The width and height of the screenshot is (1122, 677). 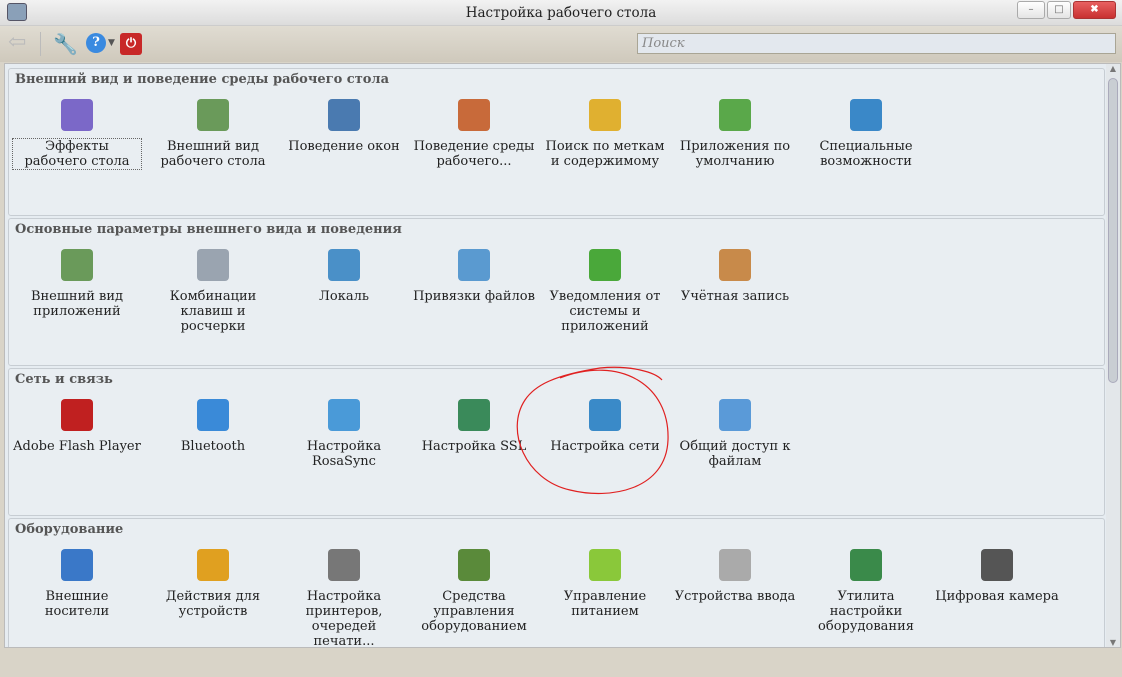 What do you see at coordinates (344, 115) in the screenshot?
I see `window-behavior-icon` at bounding box center [344, 115].